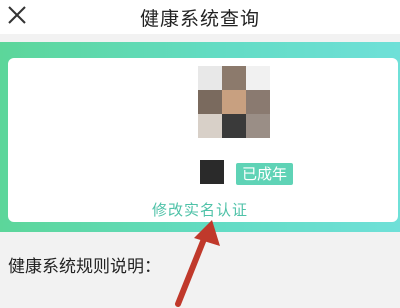  I want to click on rules-description-label: 健康系统规则说明：, so click(84, 267).